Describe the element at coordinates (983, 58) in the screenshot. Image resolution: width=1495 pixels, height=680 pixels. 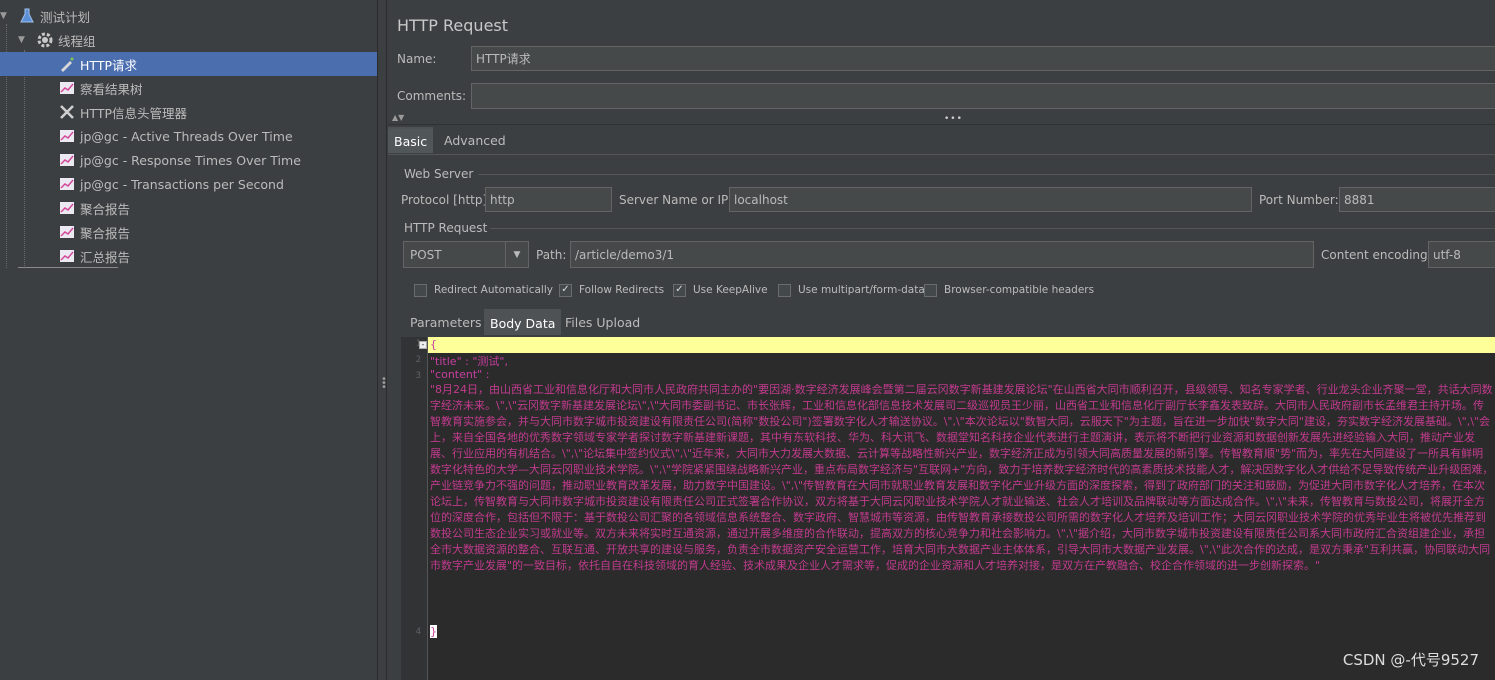
I see `name-field: HTTP请求` at that location.